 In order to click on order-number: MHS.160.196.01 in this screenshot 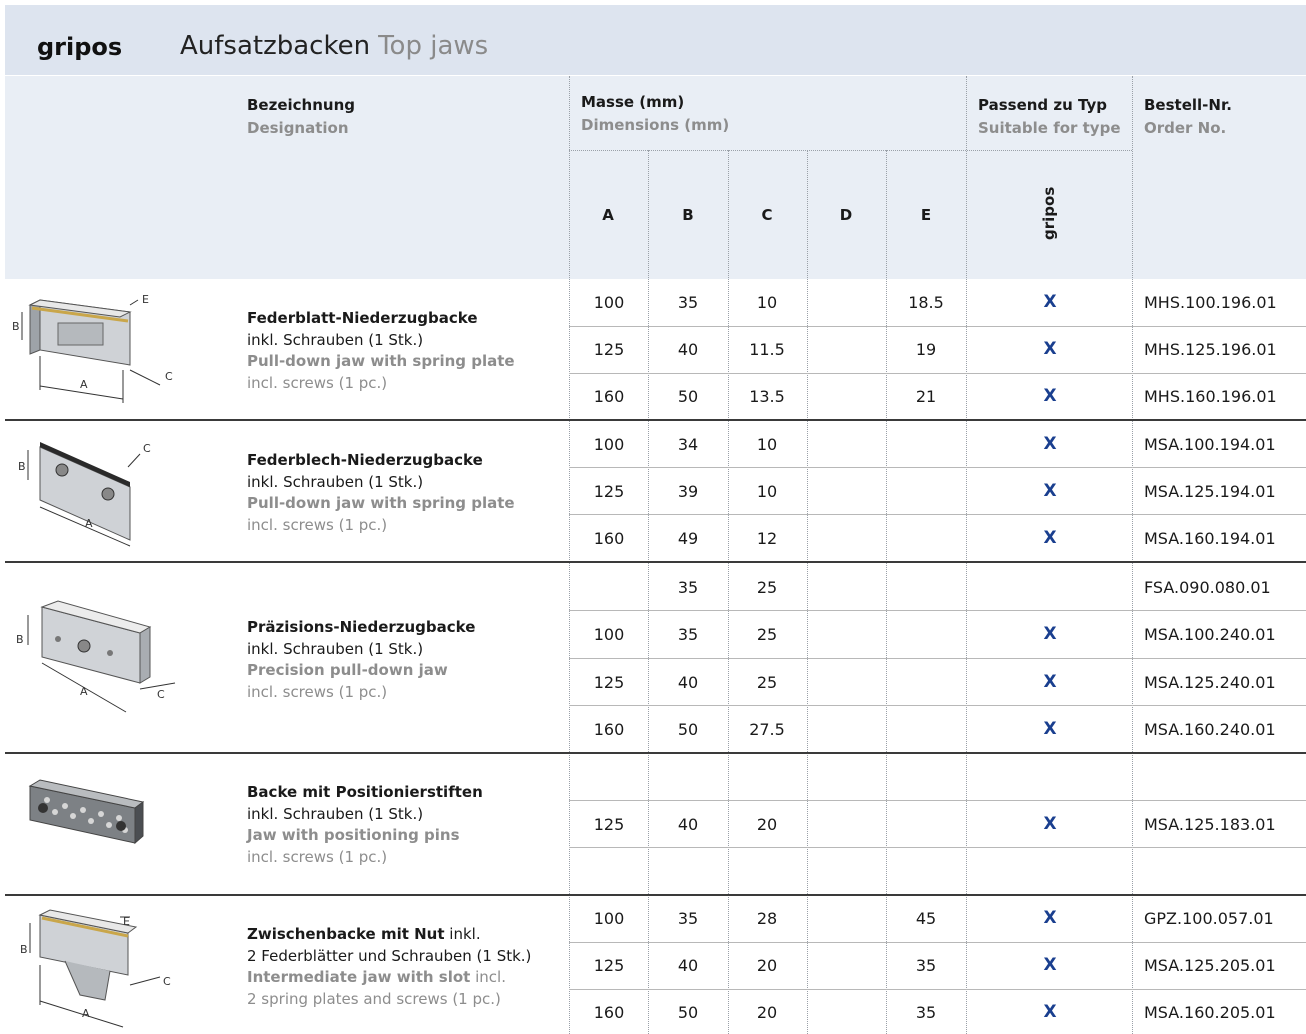, I will do `click(1210, 396)`.